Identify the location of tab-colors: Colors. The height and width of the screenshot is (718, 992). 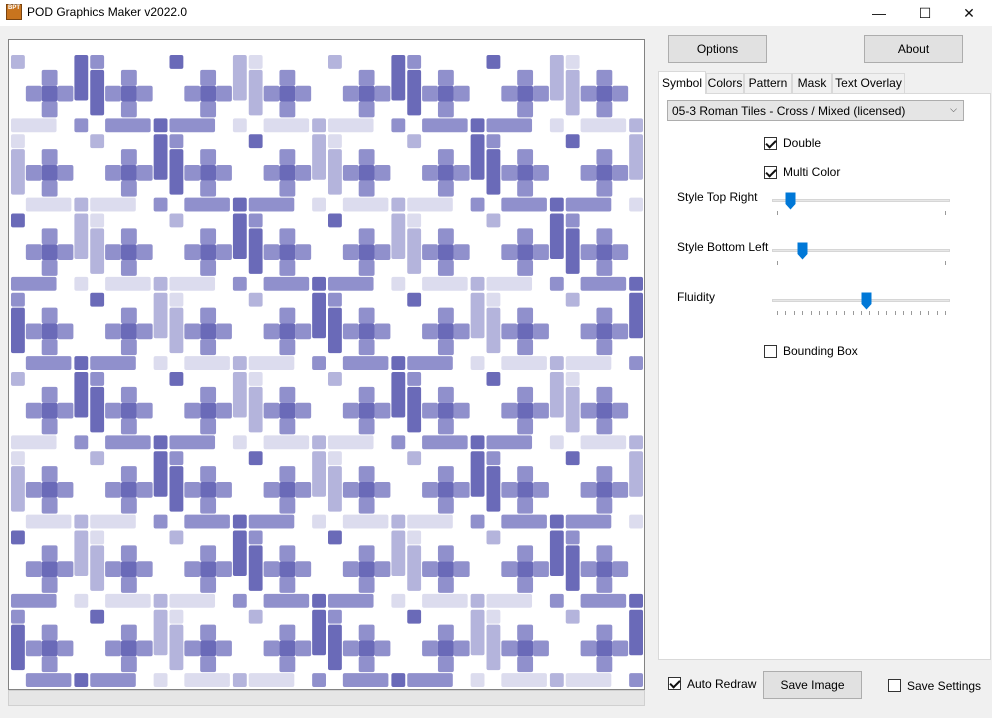
(725, 83).